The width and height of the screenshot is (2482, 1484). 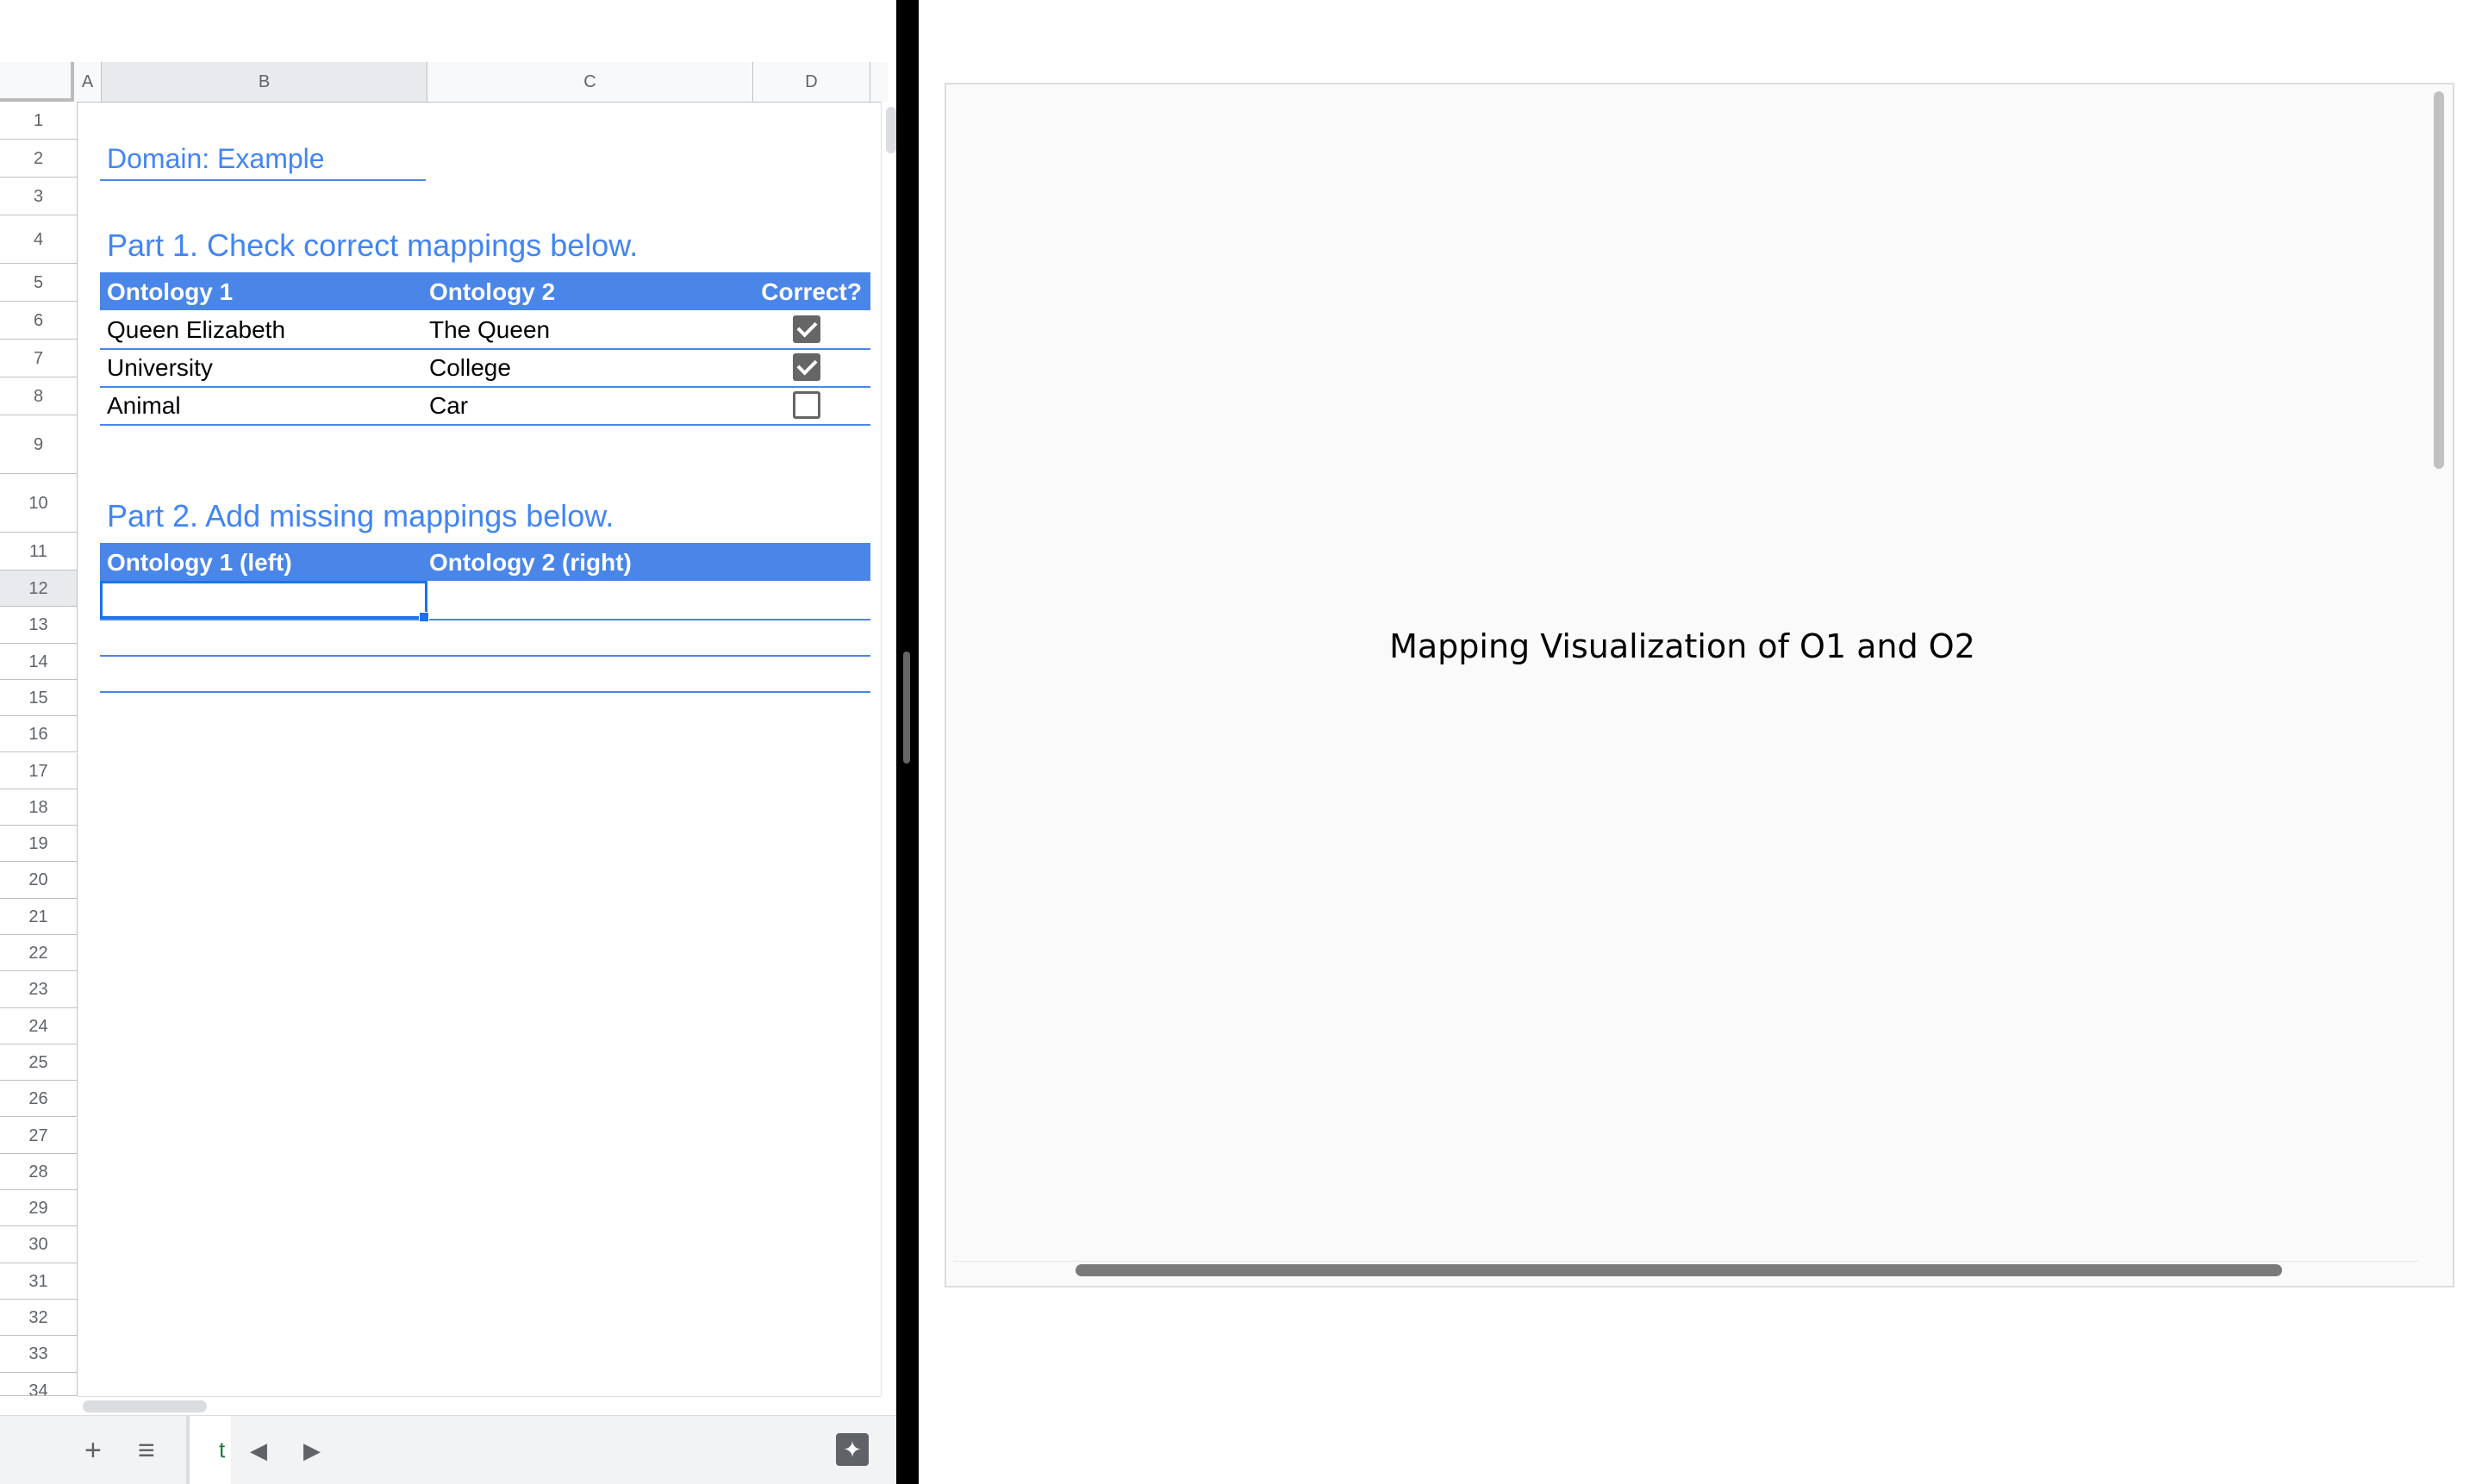 I want to click on part1-title: Part 1. Check correct mappings below., so click(x=373, y=246).